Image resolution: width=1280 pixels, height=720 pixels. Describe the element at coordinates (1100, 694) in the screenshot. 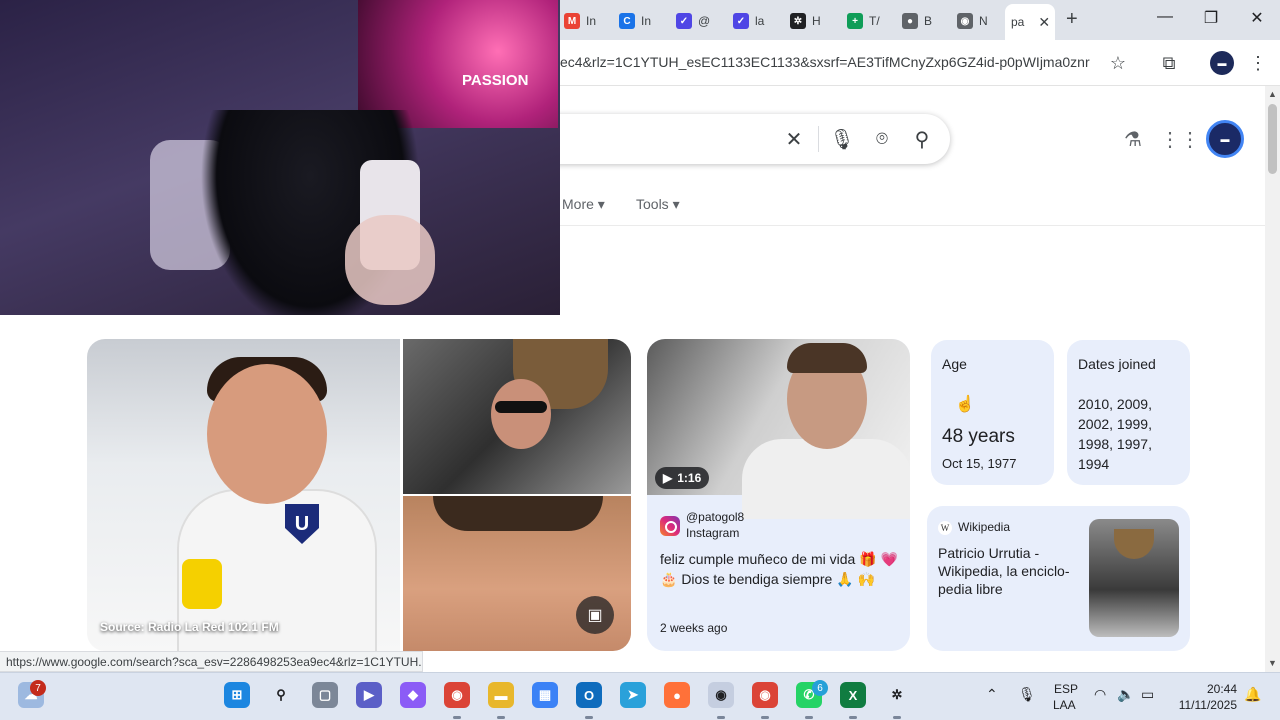

I see `wifi-icon: ◠` at that location.